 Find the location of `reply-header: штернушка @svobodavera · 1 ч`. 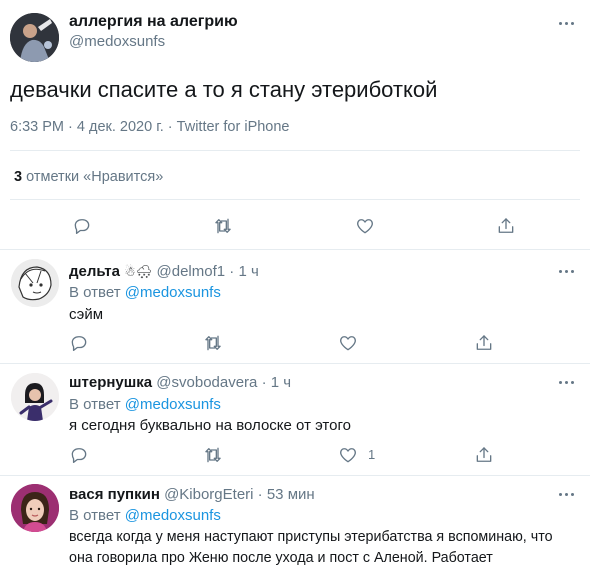

reply-header: штернушка @svobodavera · 1 ч is located at coordinates (180, 382).